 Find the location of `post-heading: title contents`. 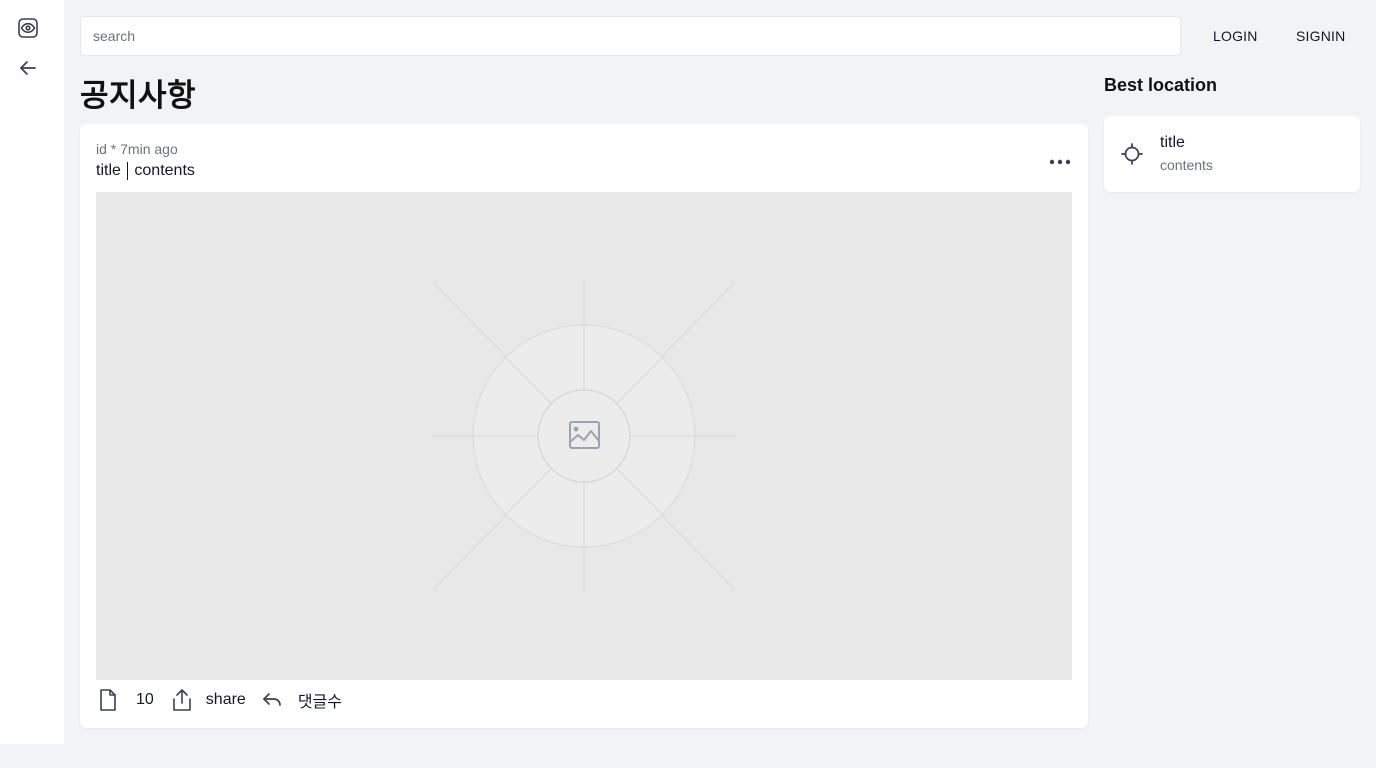

post-heading: title contents is located at coordinates (145, 171).